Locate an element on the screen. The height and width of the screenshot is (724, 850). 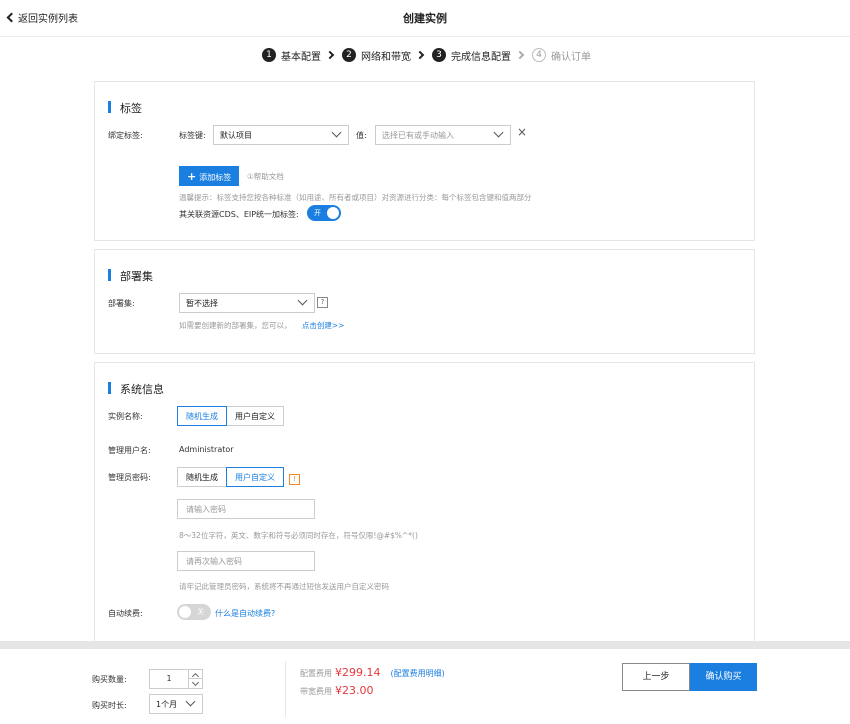
password-note: 请牢记此管理员密码，系统将不再通过短信发送用户自定义密码 is located at coordinates (284, 586).